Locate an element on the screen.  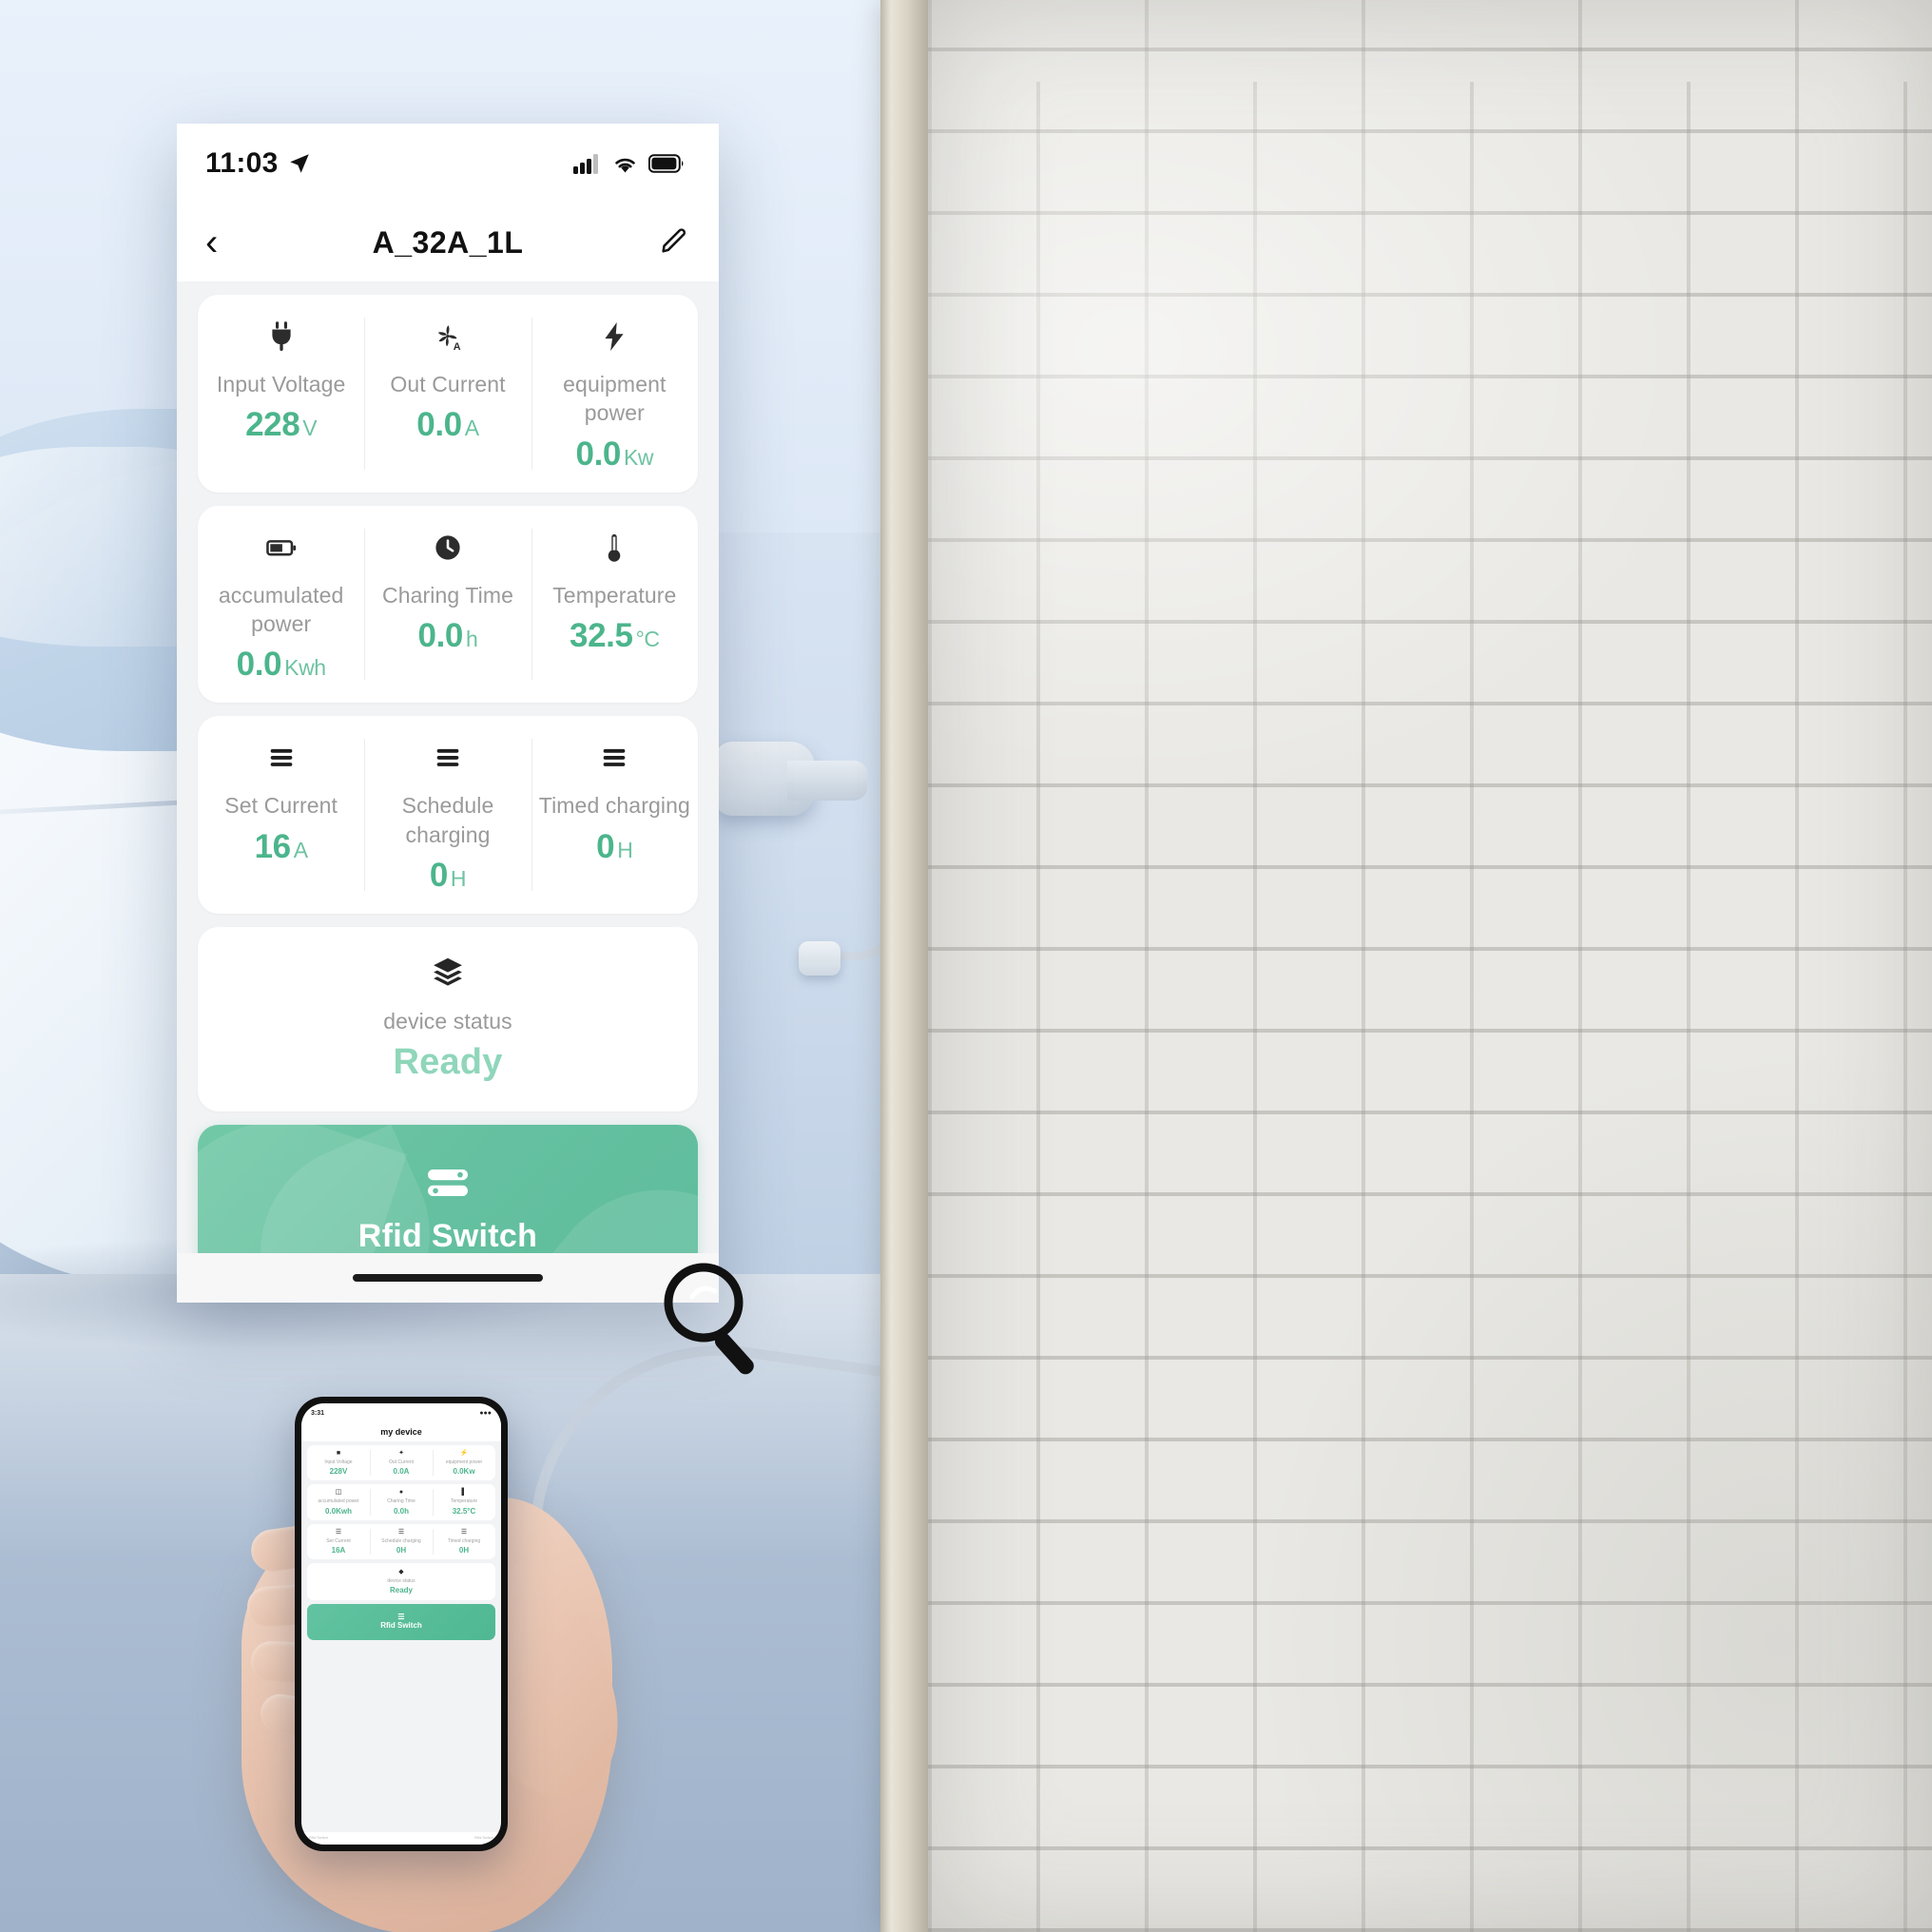
device-status-card: device status Ready is located at coordinates (448, 1019).